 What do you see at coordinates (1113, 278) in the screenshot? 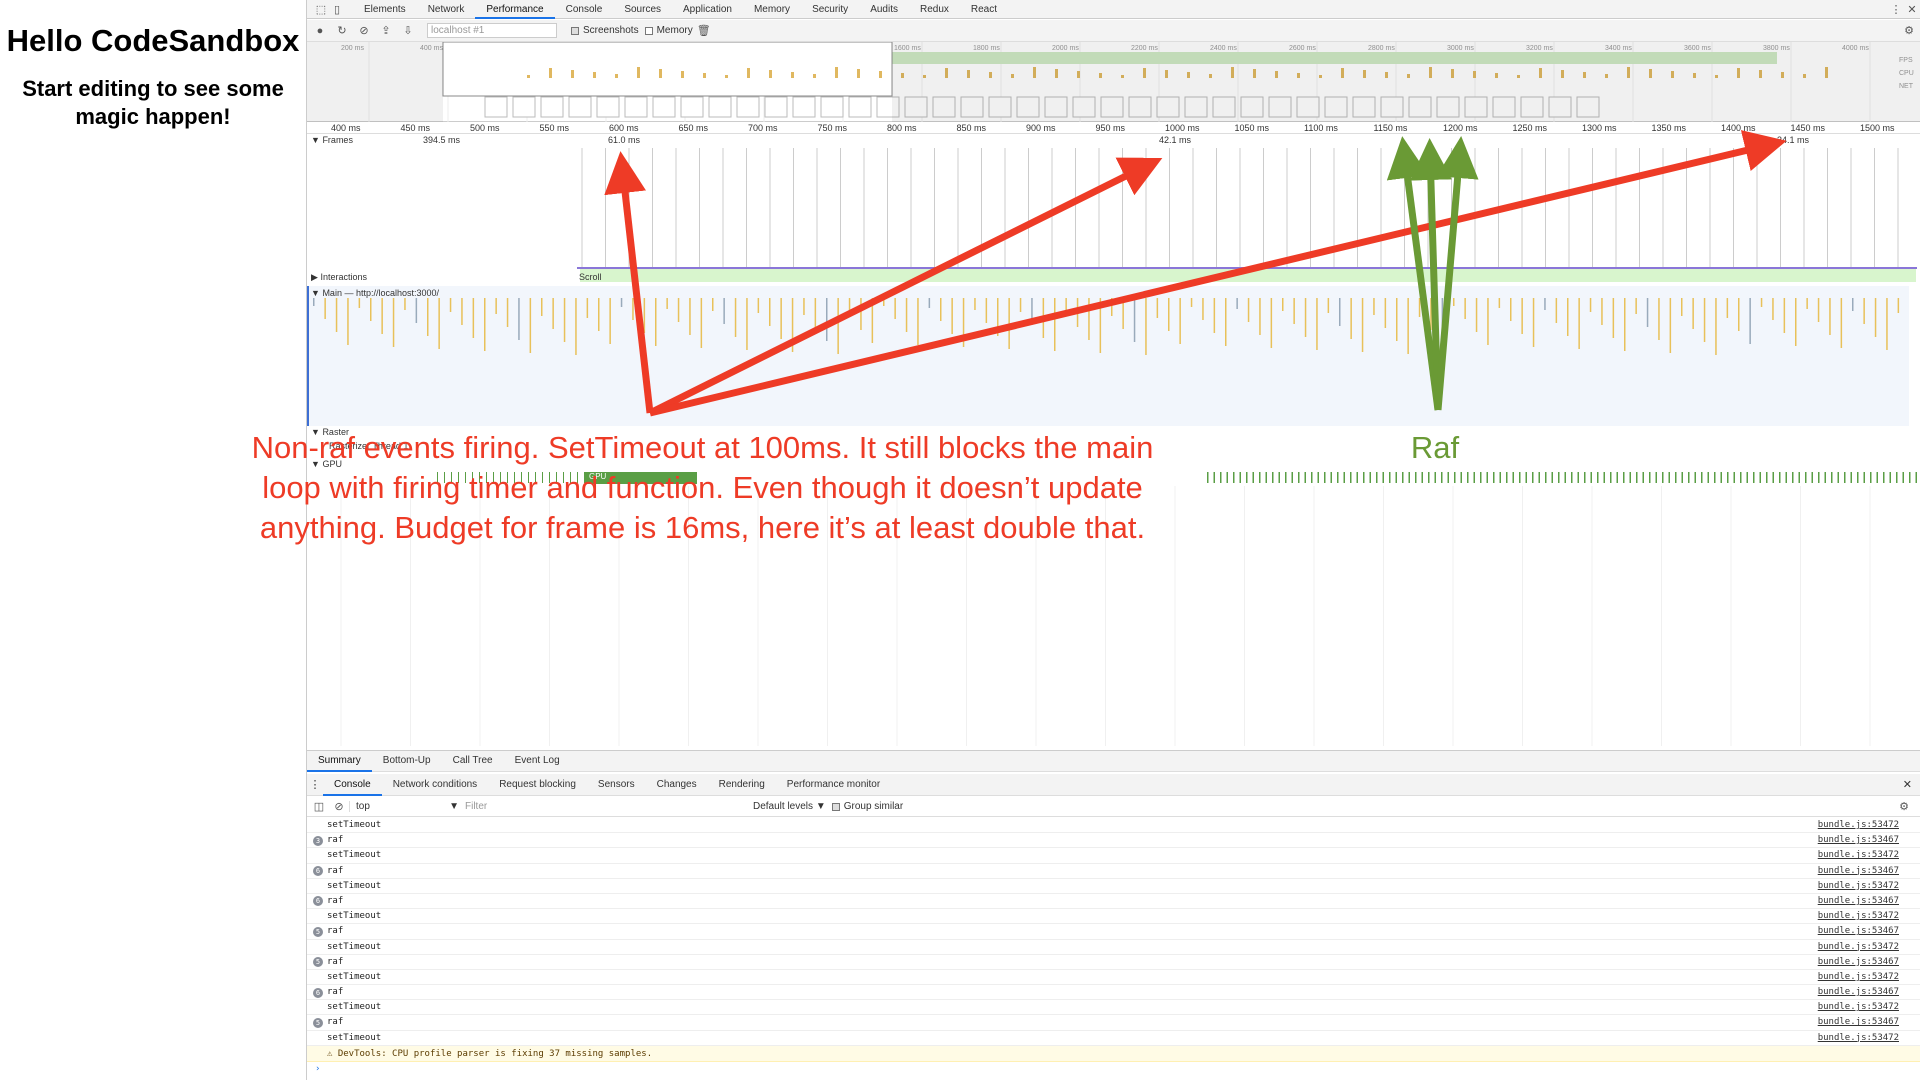
I see `interactions-track: ▶ Interactions Scroll` at bounding box center [1113, 278].